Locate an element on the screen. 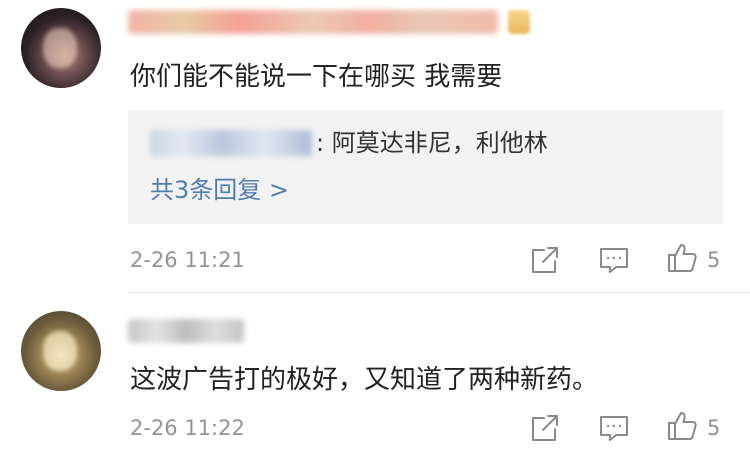 The image size is (750, 455). reply-username-blurred is located at coordinates (231, 143).